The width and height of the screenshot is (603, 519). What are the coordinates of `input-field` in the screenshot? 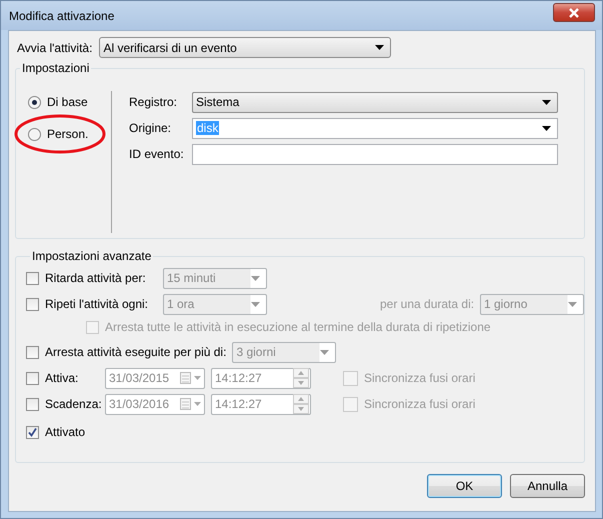 It's located at (375, 154).